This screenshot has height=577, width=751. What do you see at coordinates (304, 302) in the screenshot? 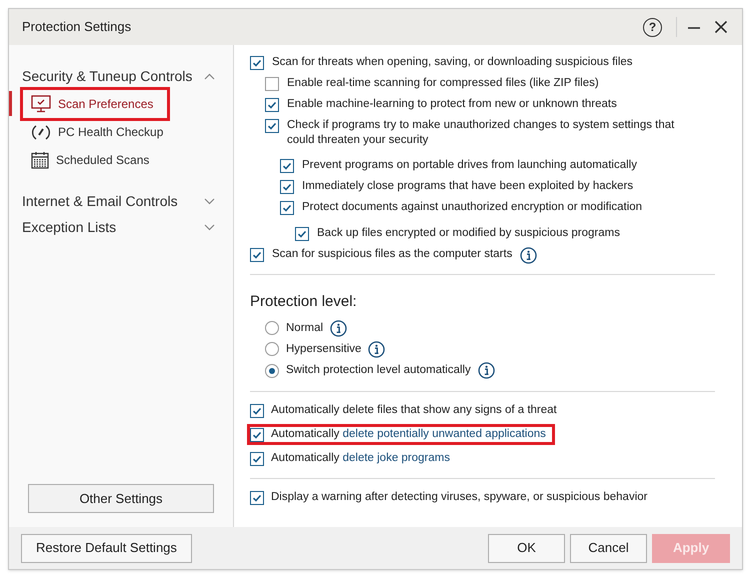
I see `section-heading: Protection level:` at bounding box center [304, 302].